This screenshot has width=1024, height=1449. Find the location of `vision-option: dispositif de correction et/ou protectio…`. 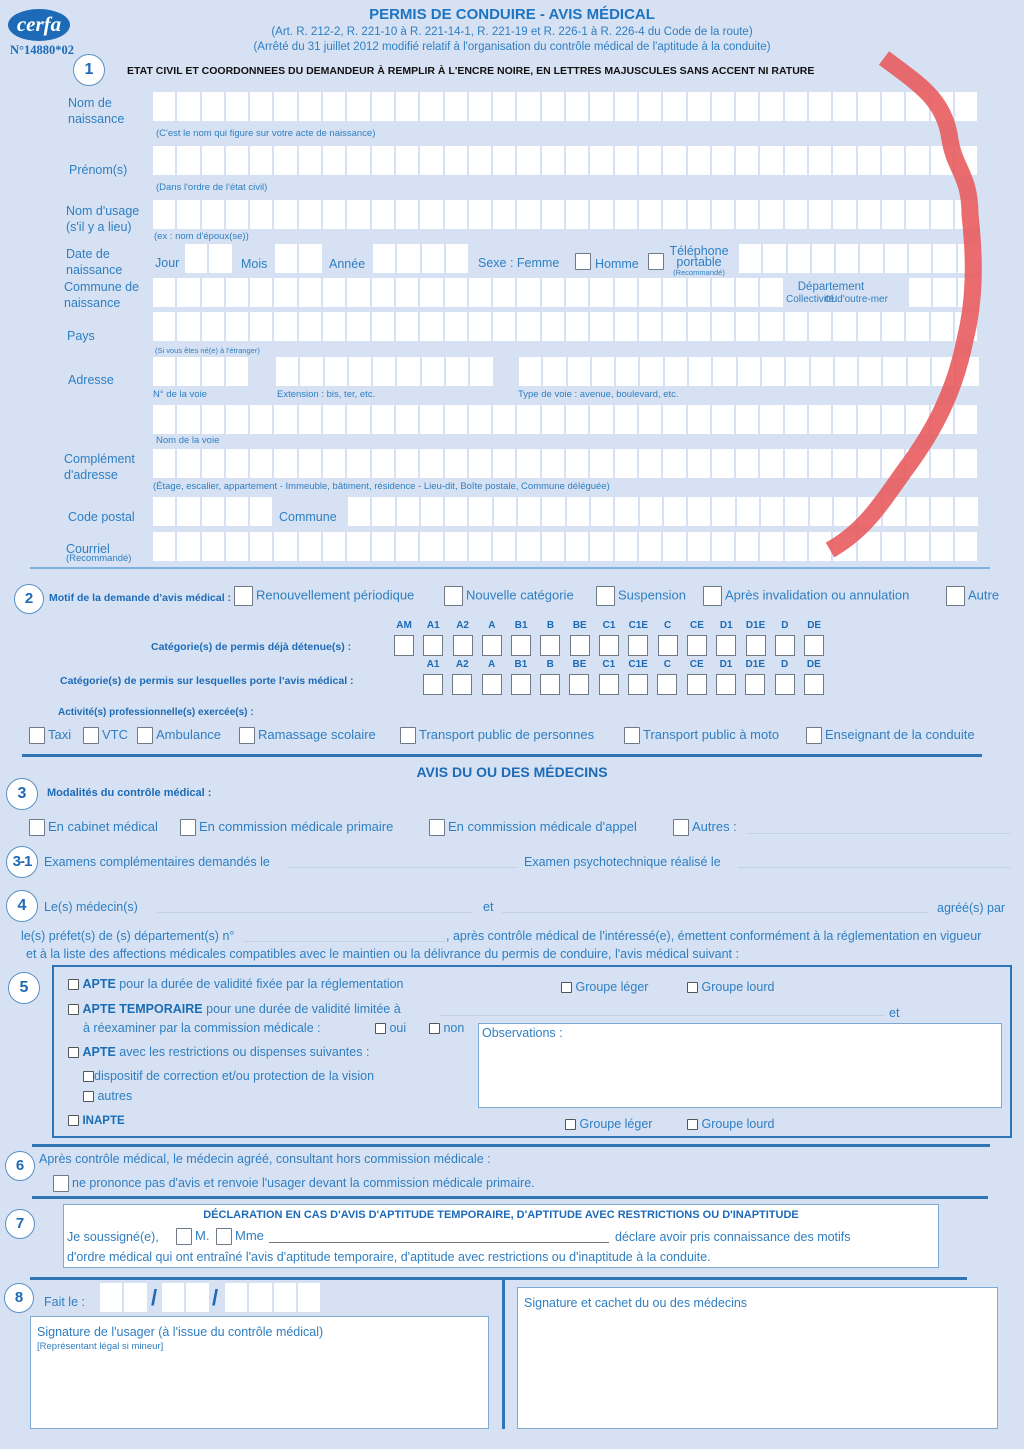

vision-option: dispositif de correction et/ou protectio… is located at coordinates (228, 1076).